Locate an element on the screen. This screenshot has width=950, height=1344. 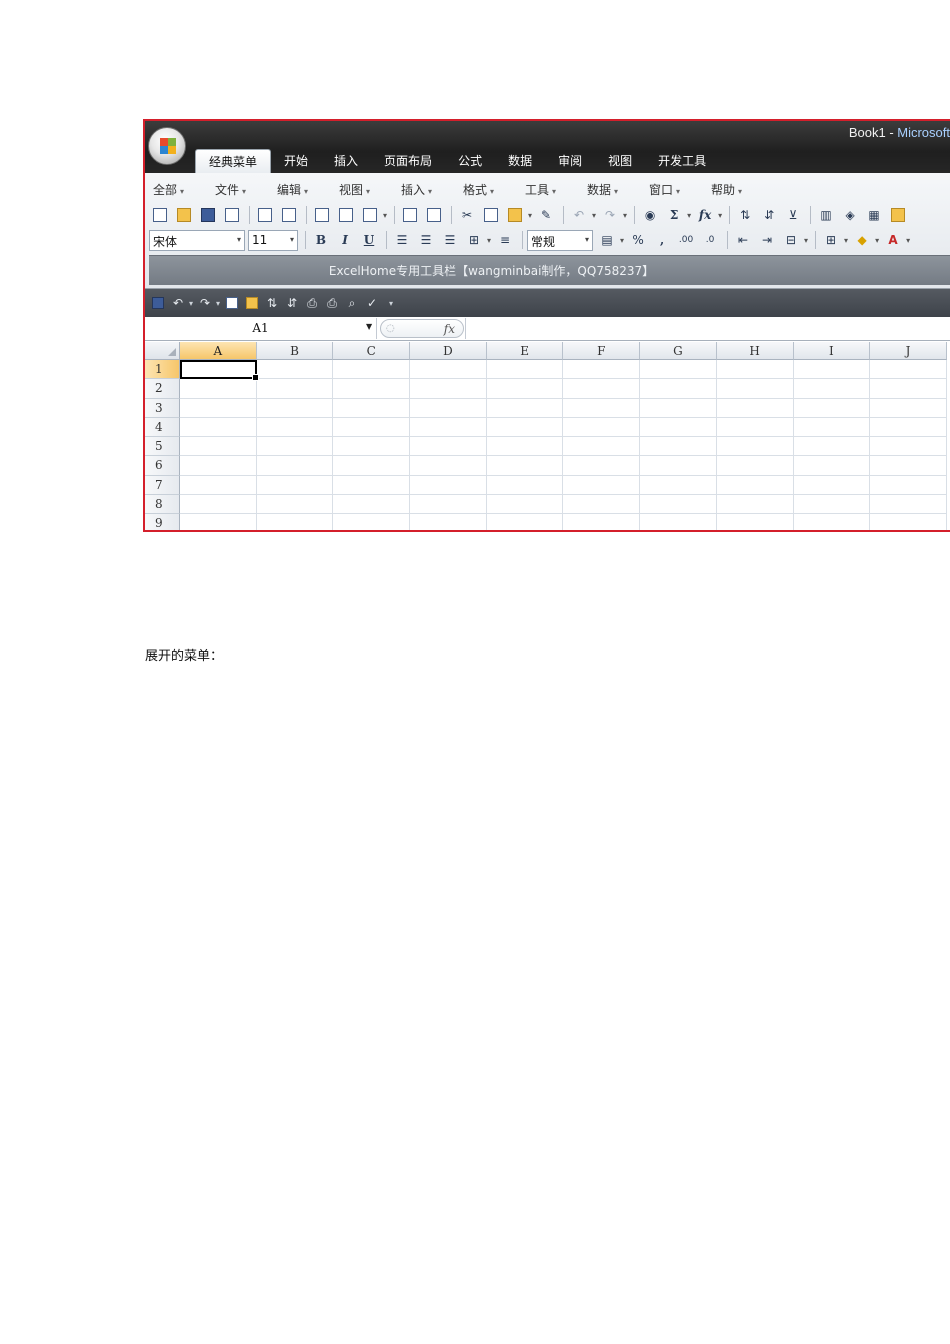
percent-button: % is located at coordinates (638, 240).